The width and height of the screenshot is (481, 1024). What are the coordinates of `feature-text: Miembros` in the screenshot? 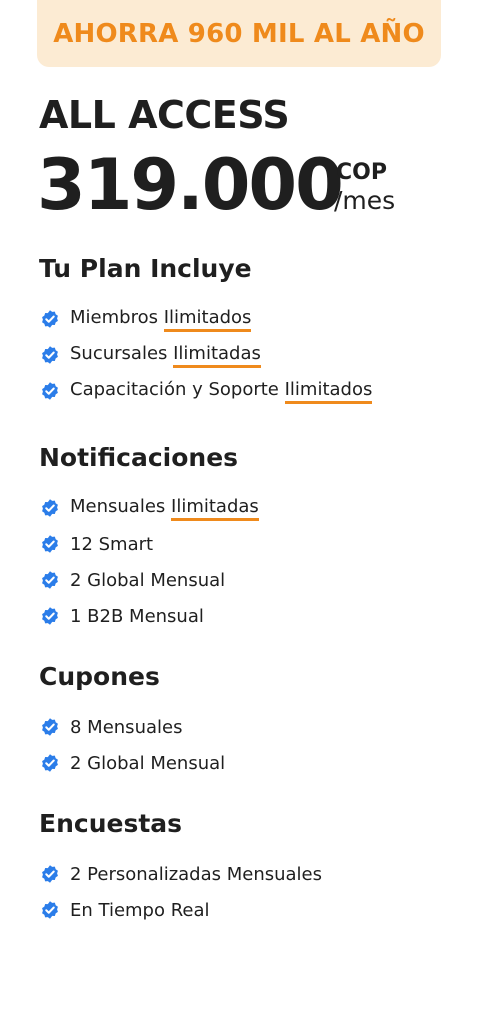 It's located at (117, 317).